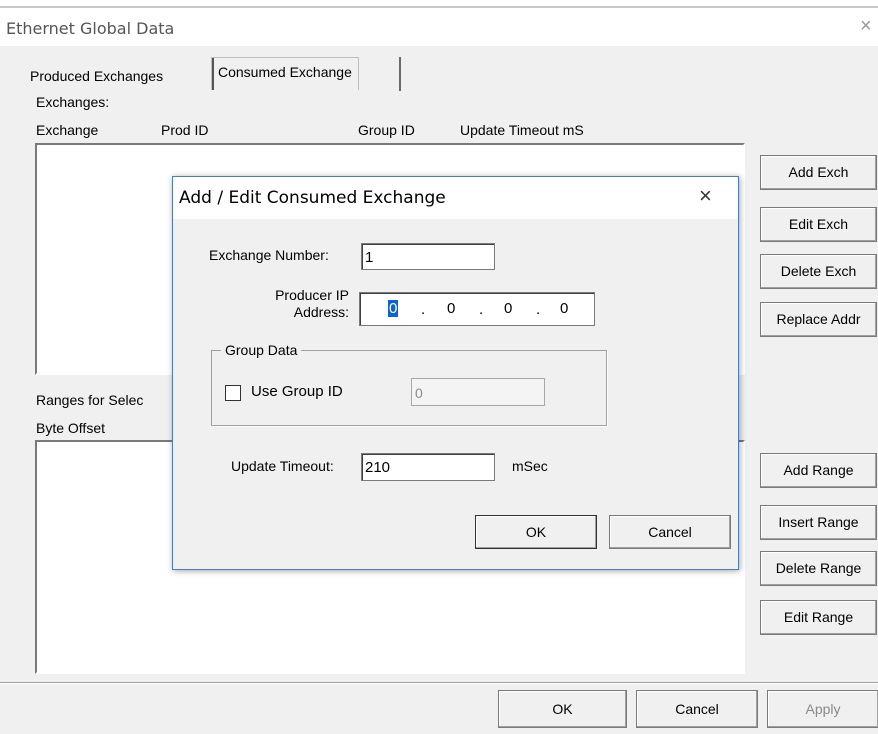 The height and width of the screenshot is (734, 878). I want to click on exchange-number-label: Exchange Number:, so click(269, 255).